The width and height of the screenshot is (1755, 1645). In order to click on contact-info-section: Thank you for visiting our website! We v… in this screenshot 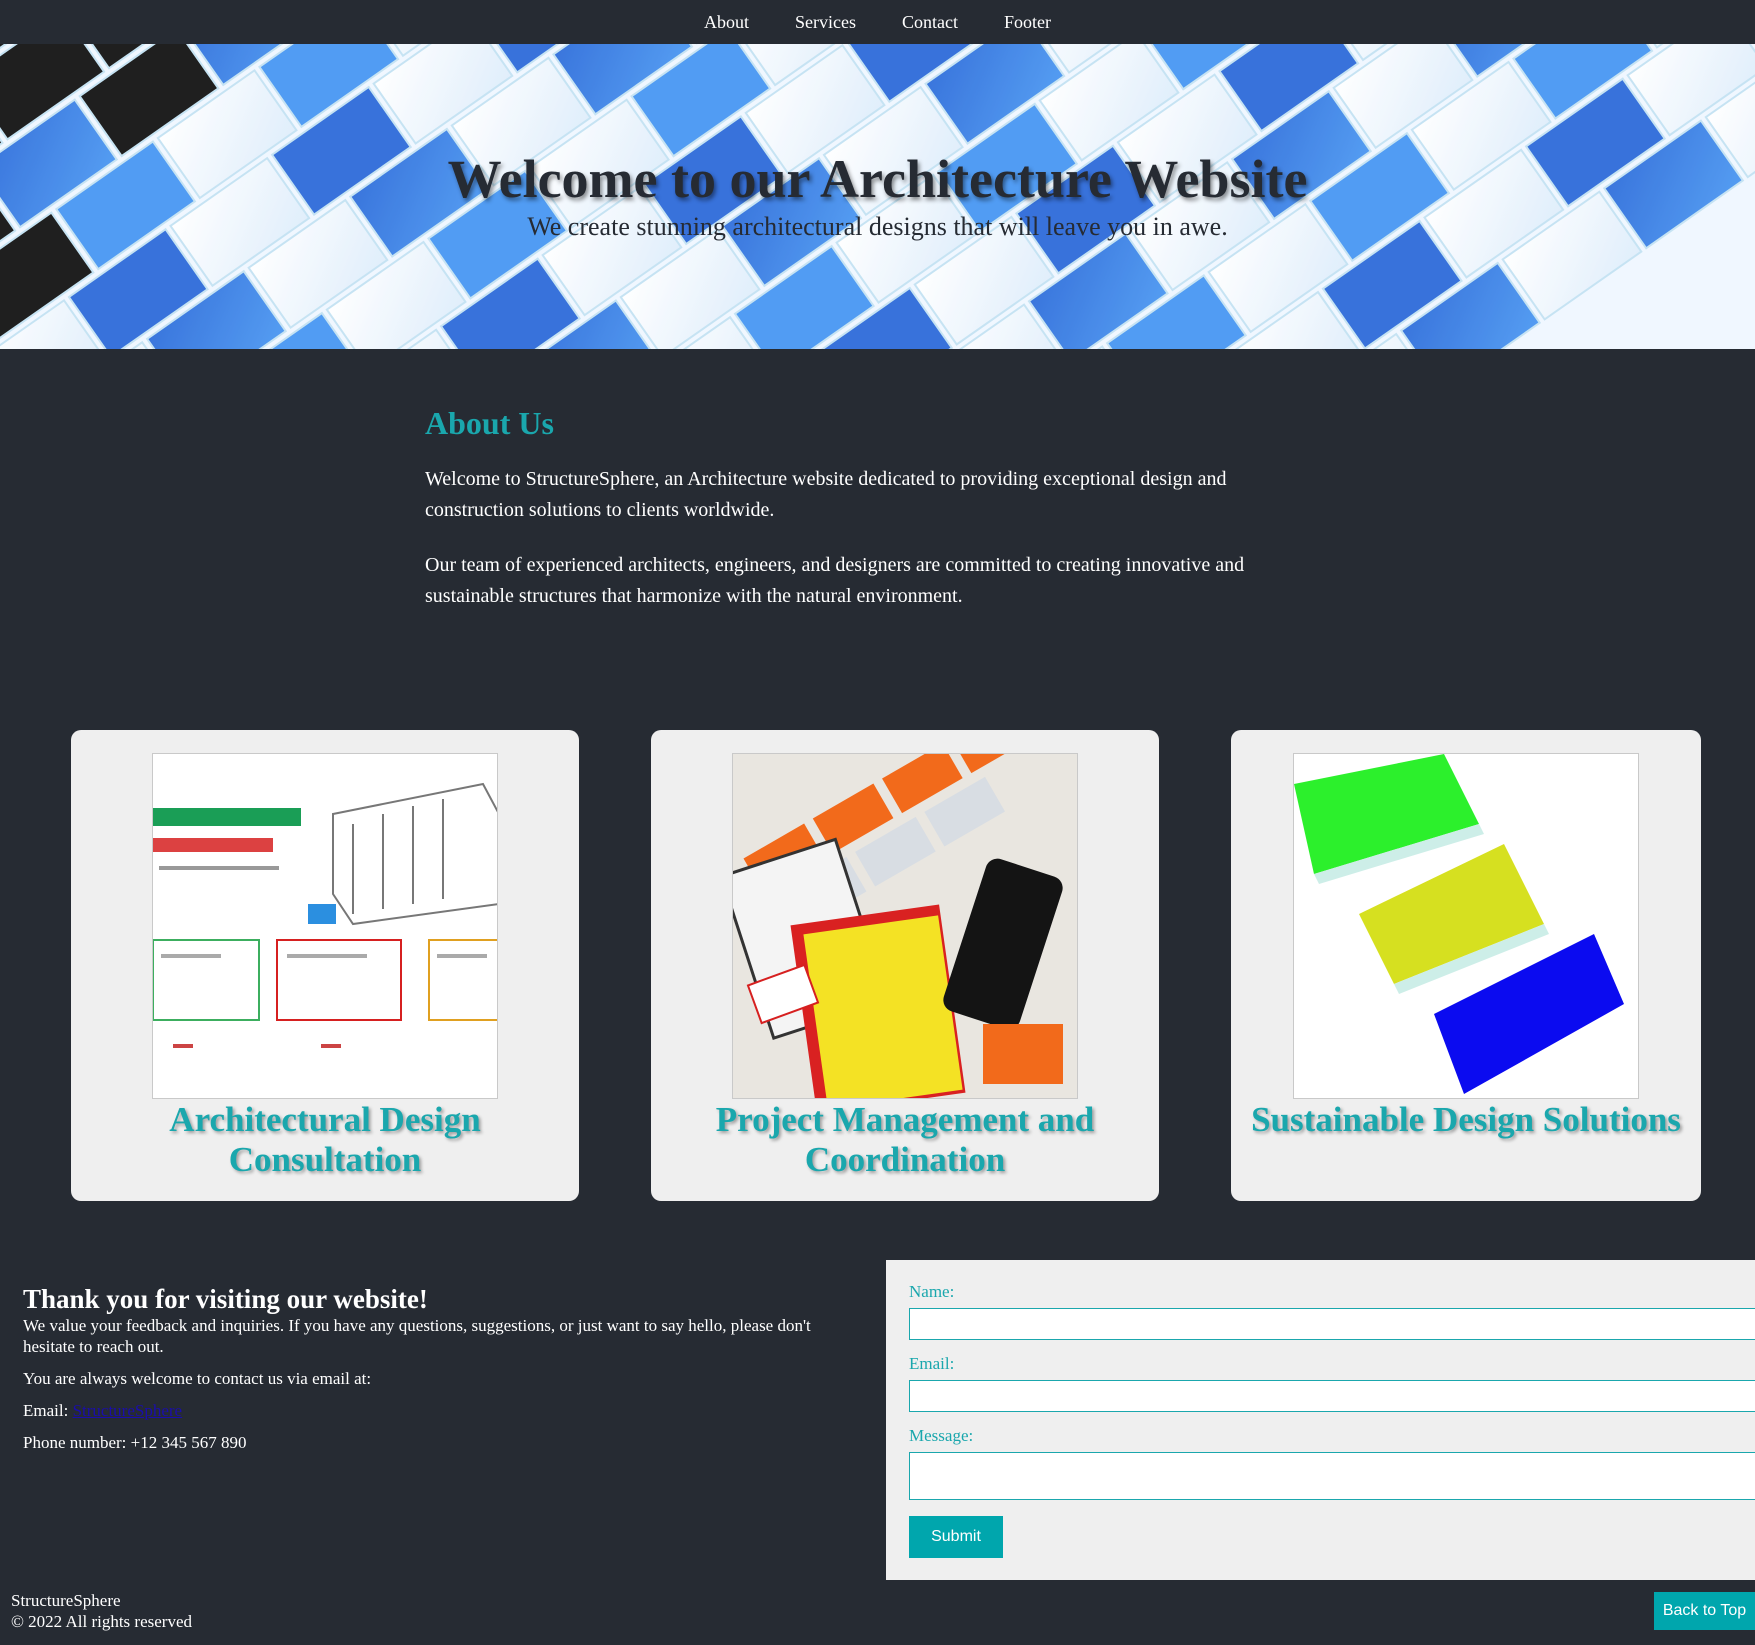, I will do `click(438, 1373)`.